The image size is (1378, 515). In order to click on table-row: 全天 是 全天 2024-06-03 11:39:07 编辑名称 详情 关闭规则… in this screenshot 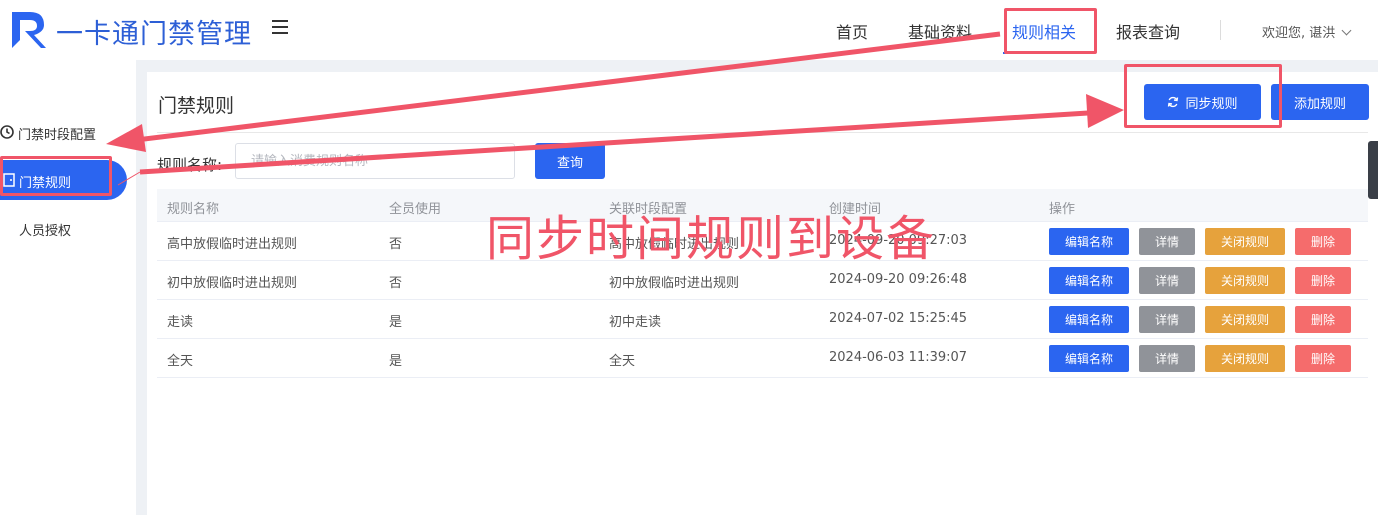, I will do `click(762, 358)`.